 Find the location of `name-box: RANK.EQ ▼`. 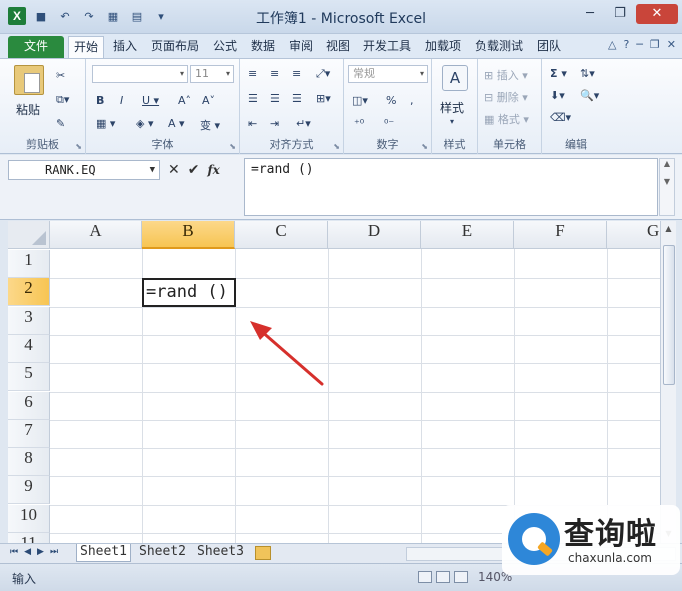

name-box: RANK.EQ ▼ is located at coordinates (84, 170).